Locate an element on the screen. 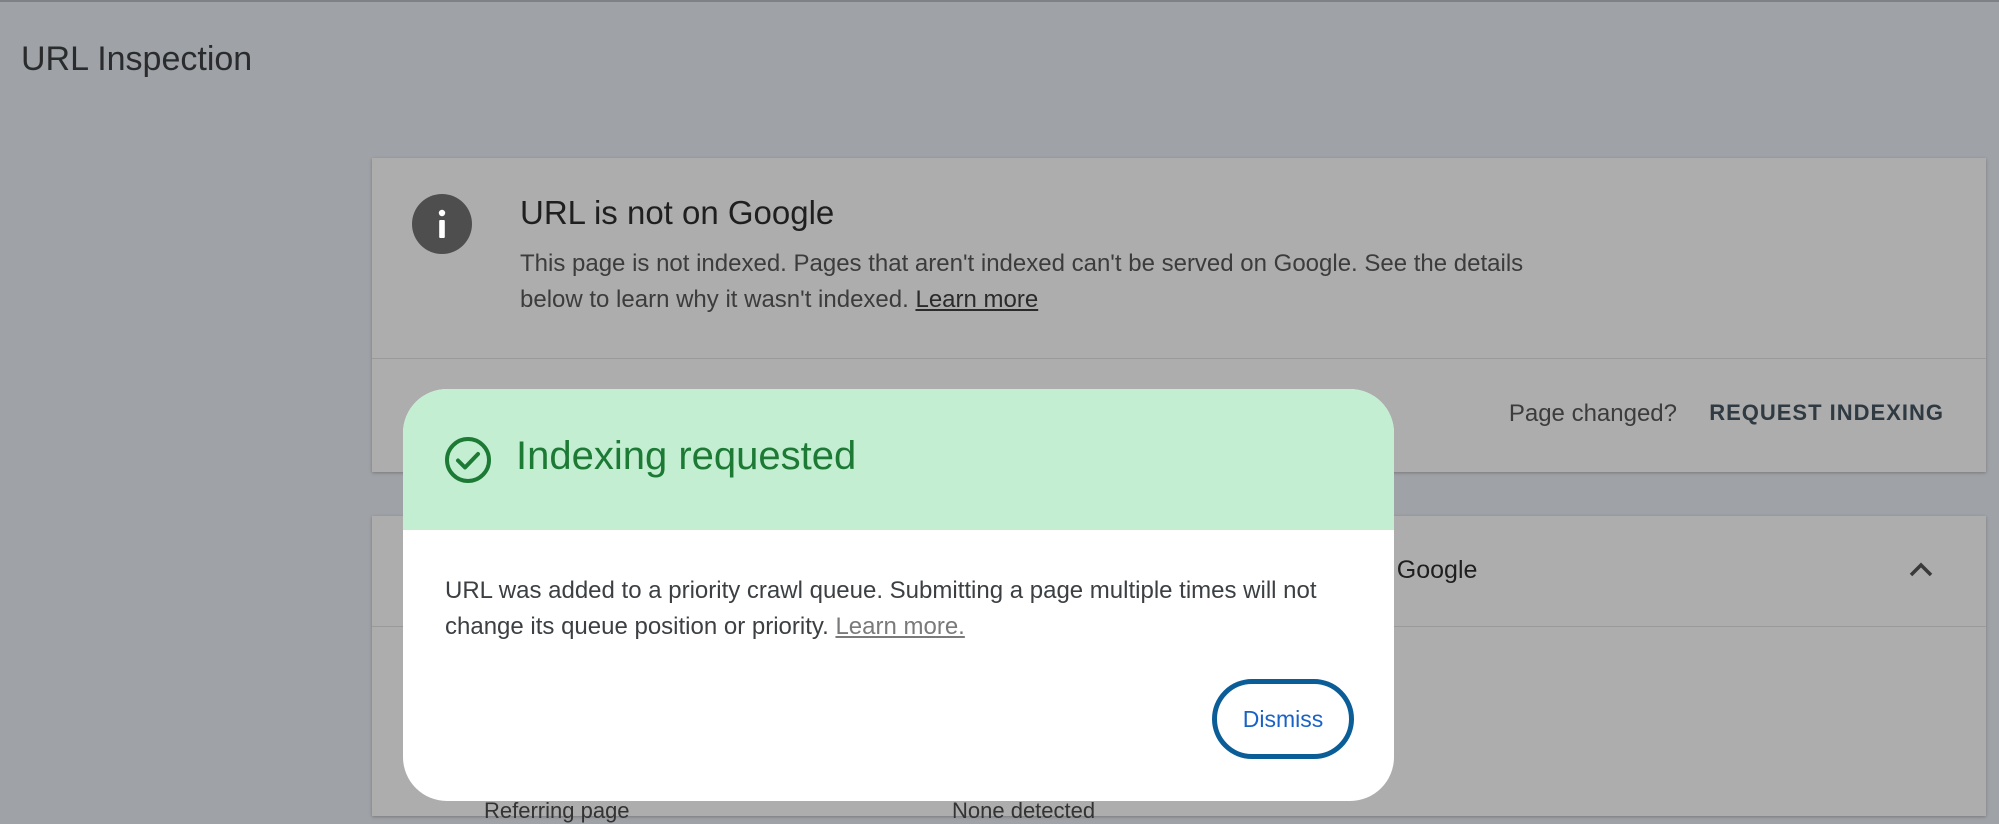 Image resolution: width=1999 pixels, height=824 pixels. page-title: URL Inspection is located at coordinates (137, 59).